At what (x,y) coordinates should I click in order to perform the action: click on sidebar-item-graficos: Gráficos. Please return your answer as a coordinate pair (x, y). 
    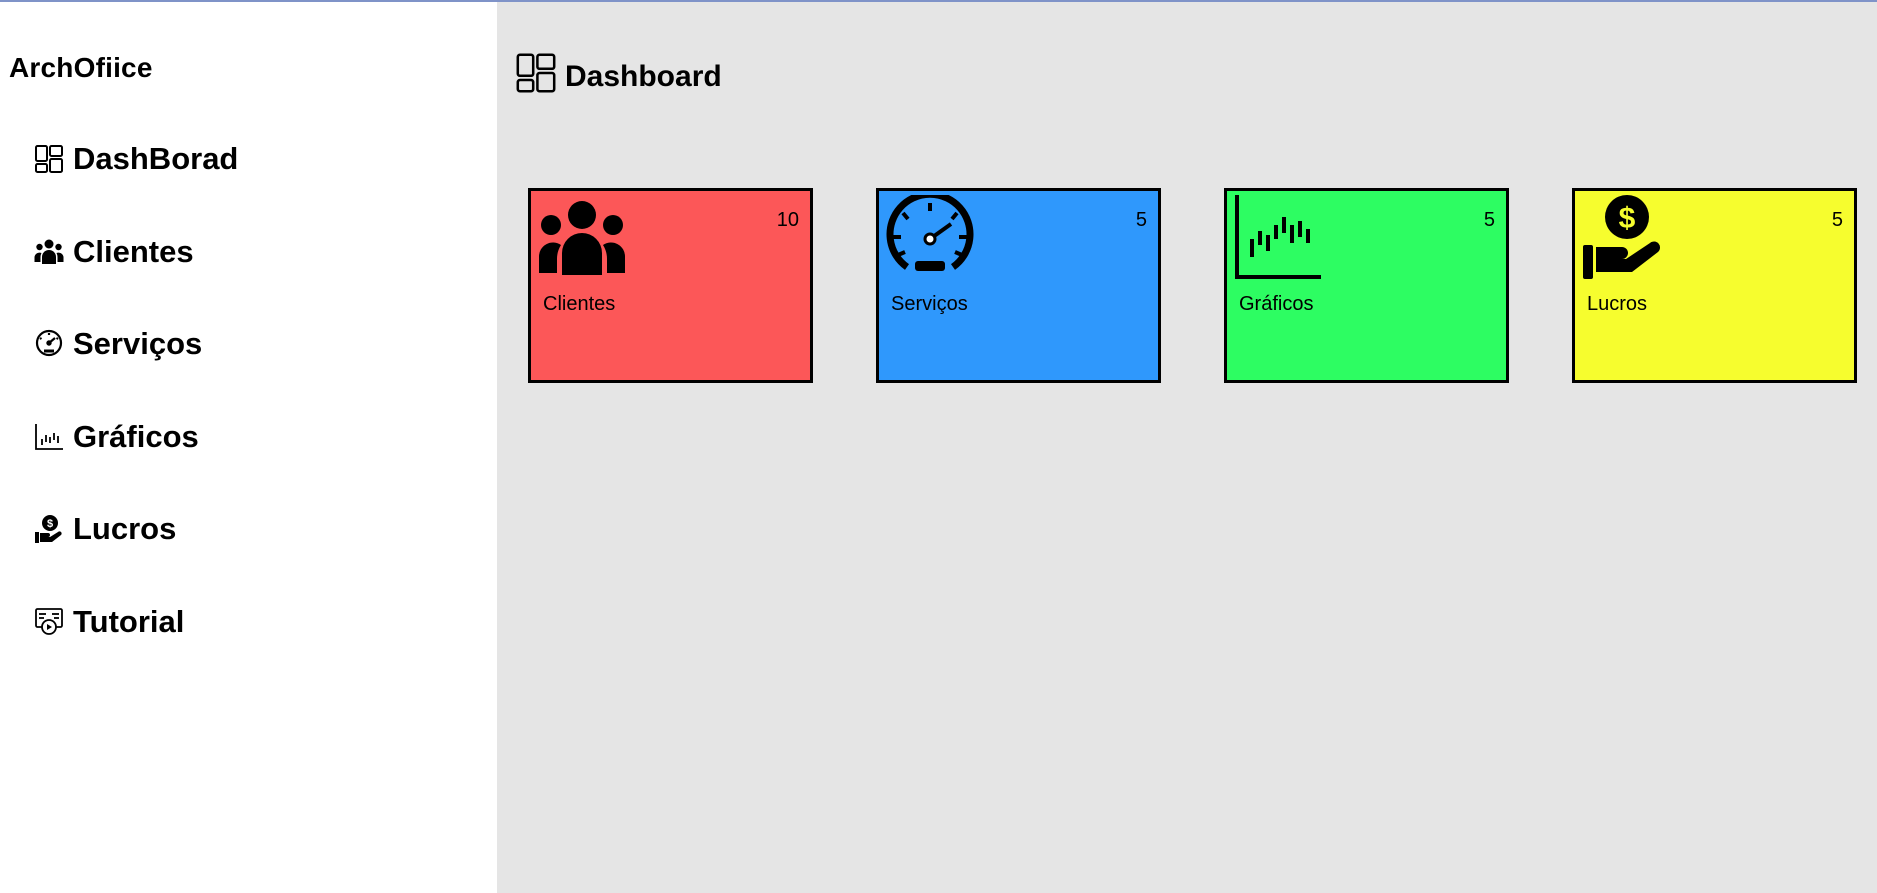
    Looking at the image, I should click on (116, 437).